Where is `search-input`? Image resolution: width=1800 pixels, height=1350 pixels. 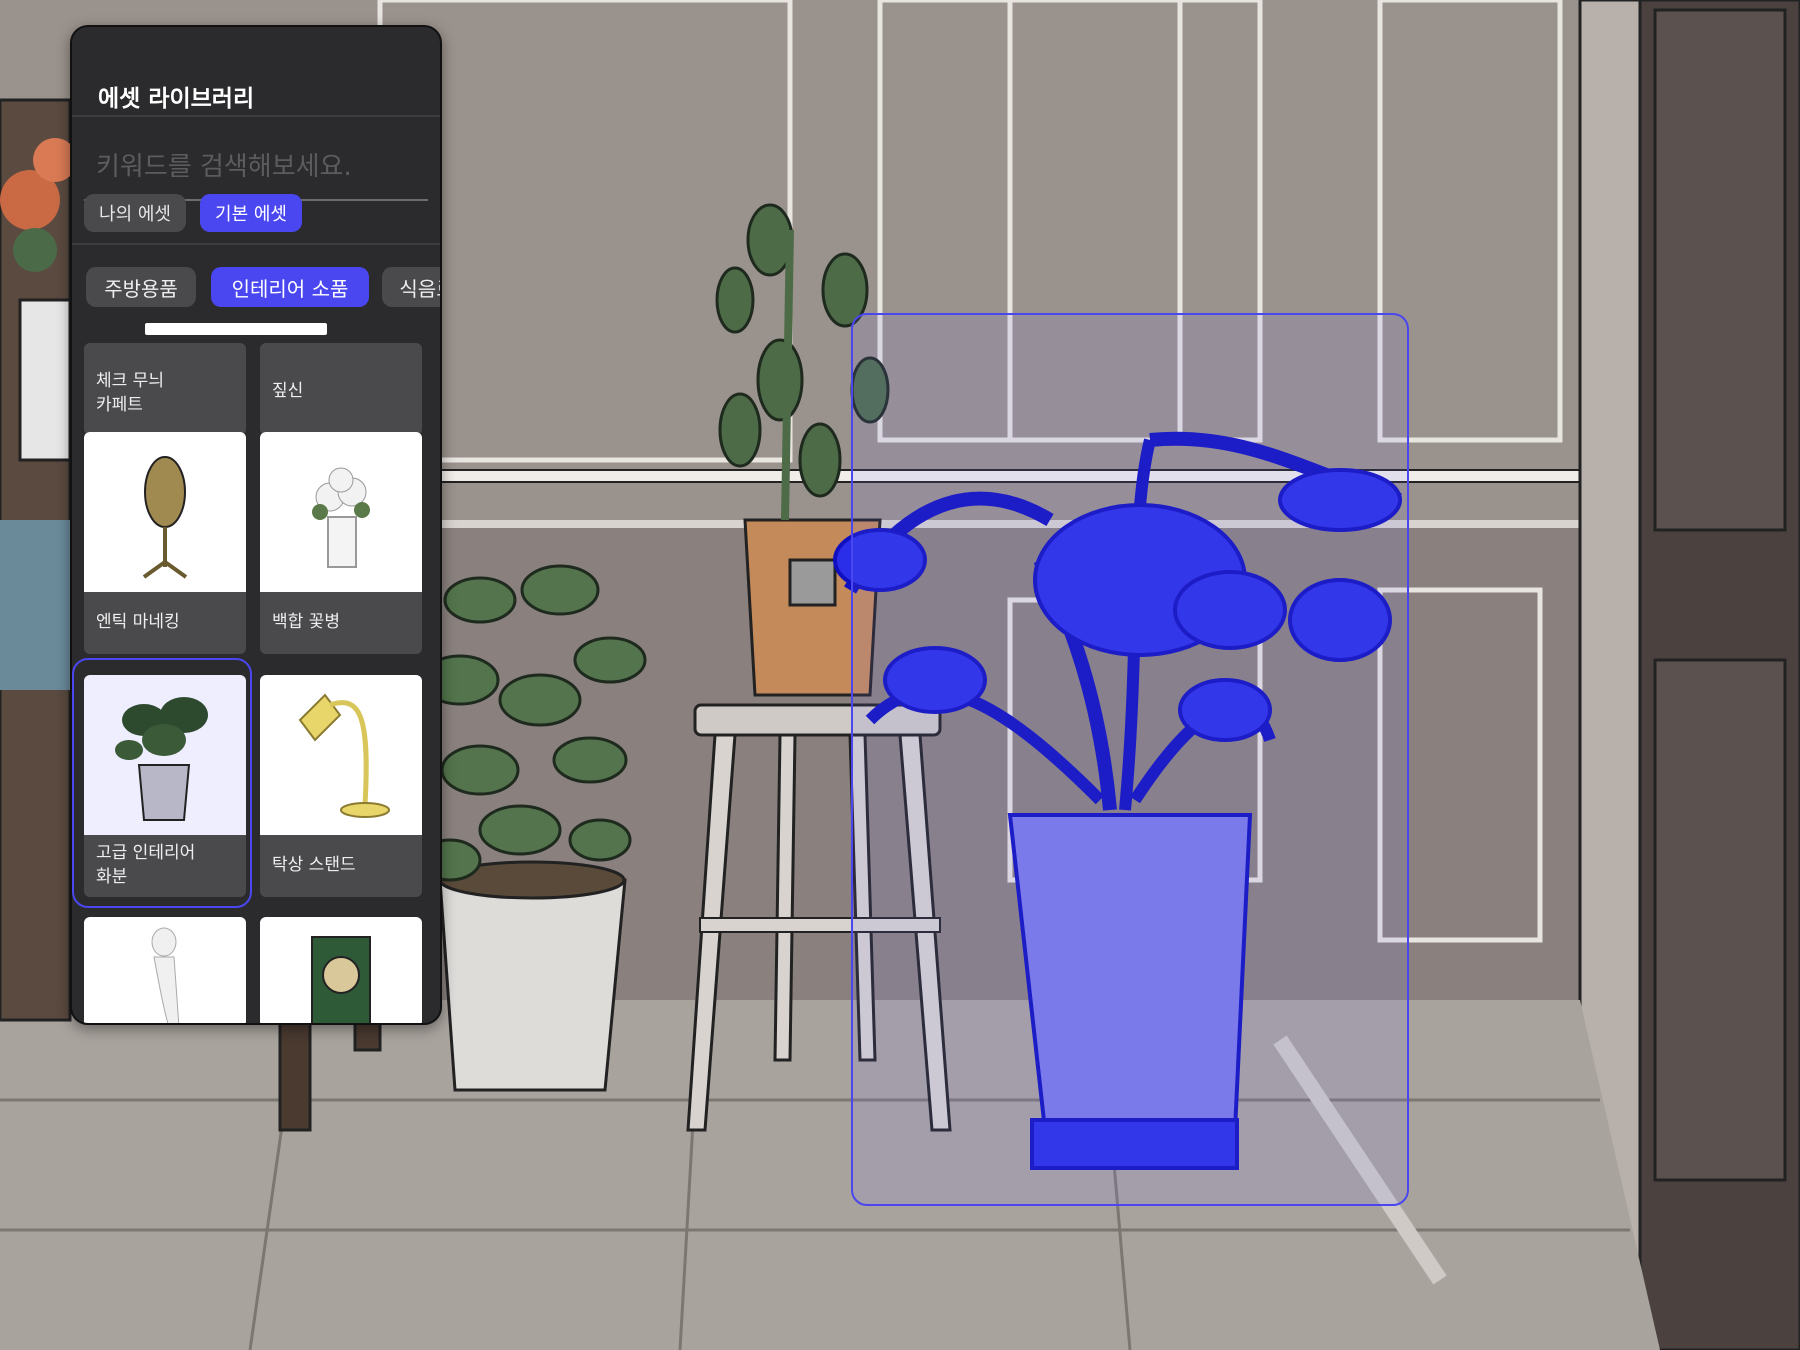 search-input is located at coordinates (256, 167).